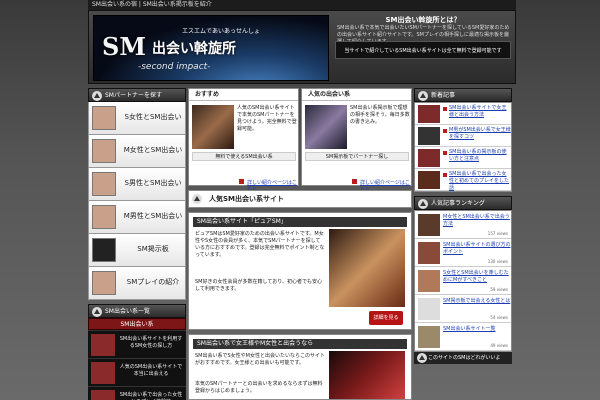 This screenshot has height=400, width=600. What do you see at coordinates (194, 49) in the screenshot?
I see `logo-title: 出会い斡旋所` at bounding box center [194, 49].